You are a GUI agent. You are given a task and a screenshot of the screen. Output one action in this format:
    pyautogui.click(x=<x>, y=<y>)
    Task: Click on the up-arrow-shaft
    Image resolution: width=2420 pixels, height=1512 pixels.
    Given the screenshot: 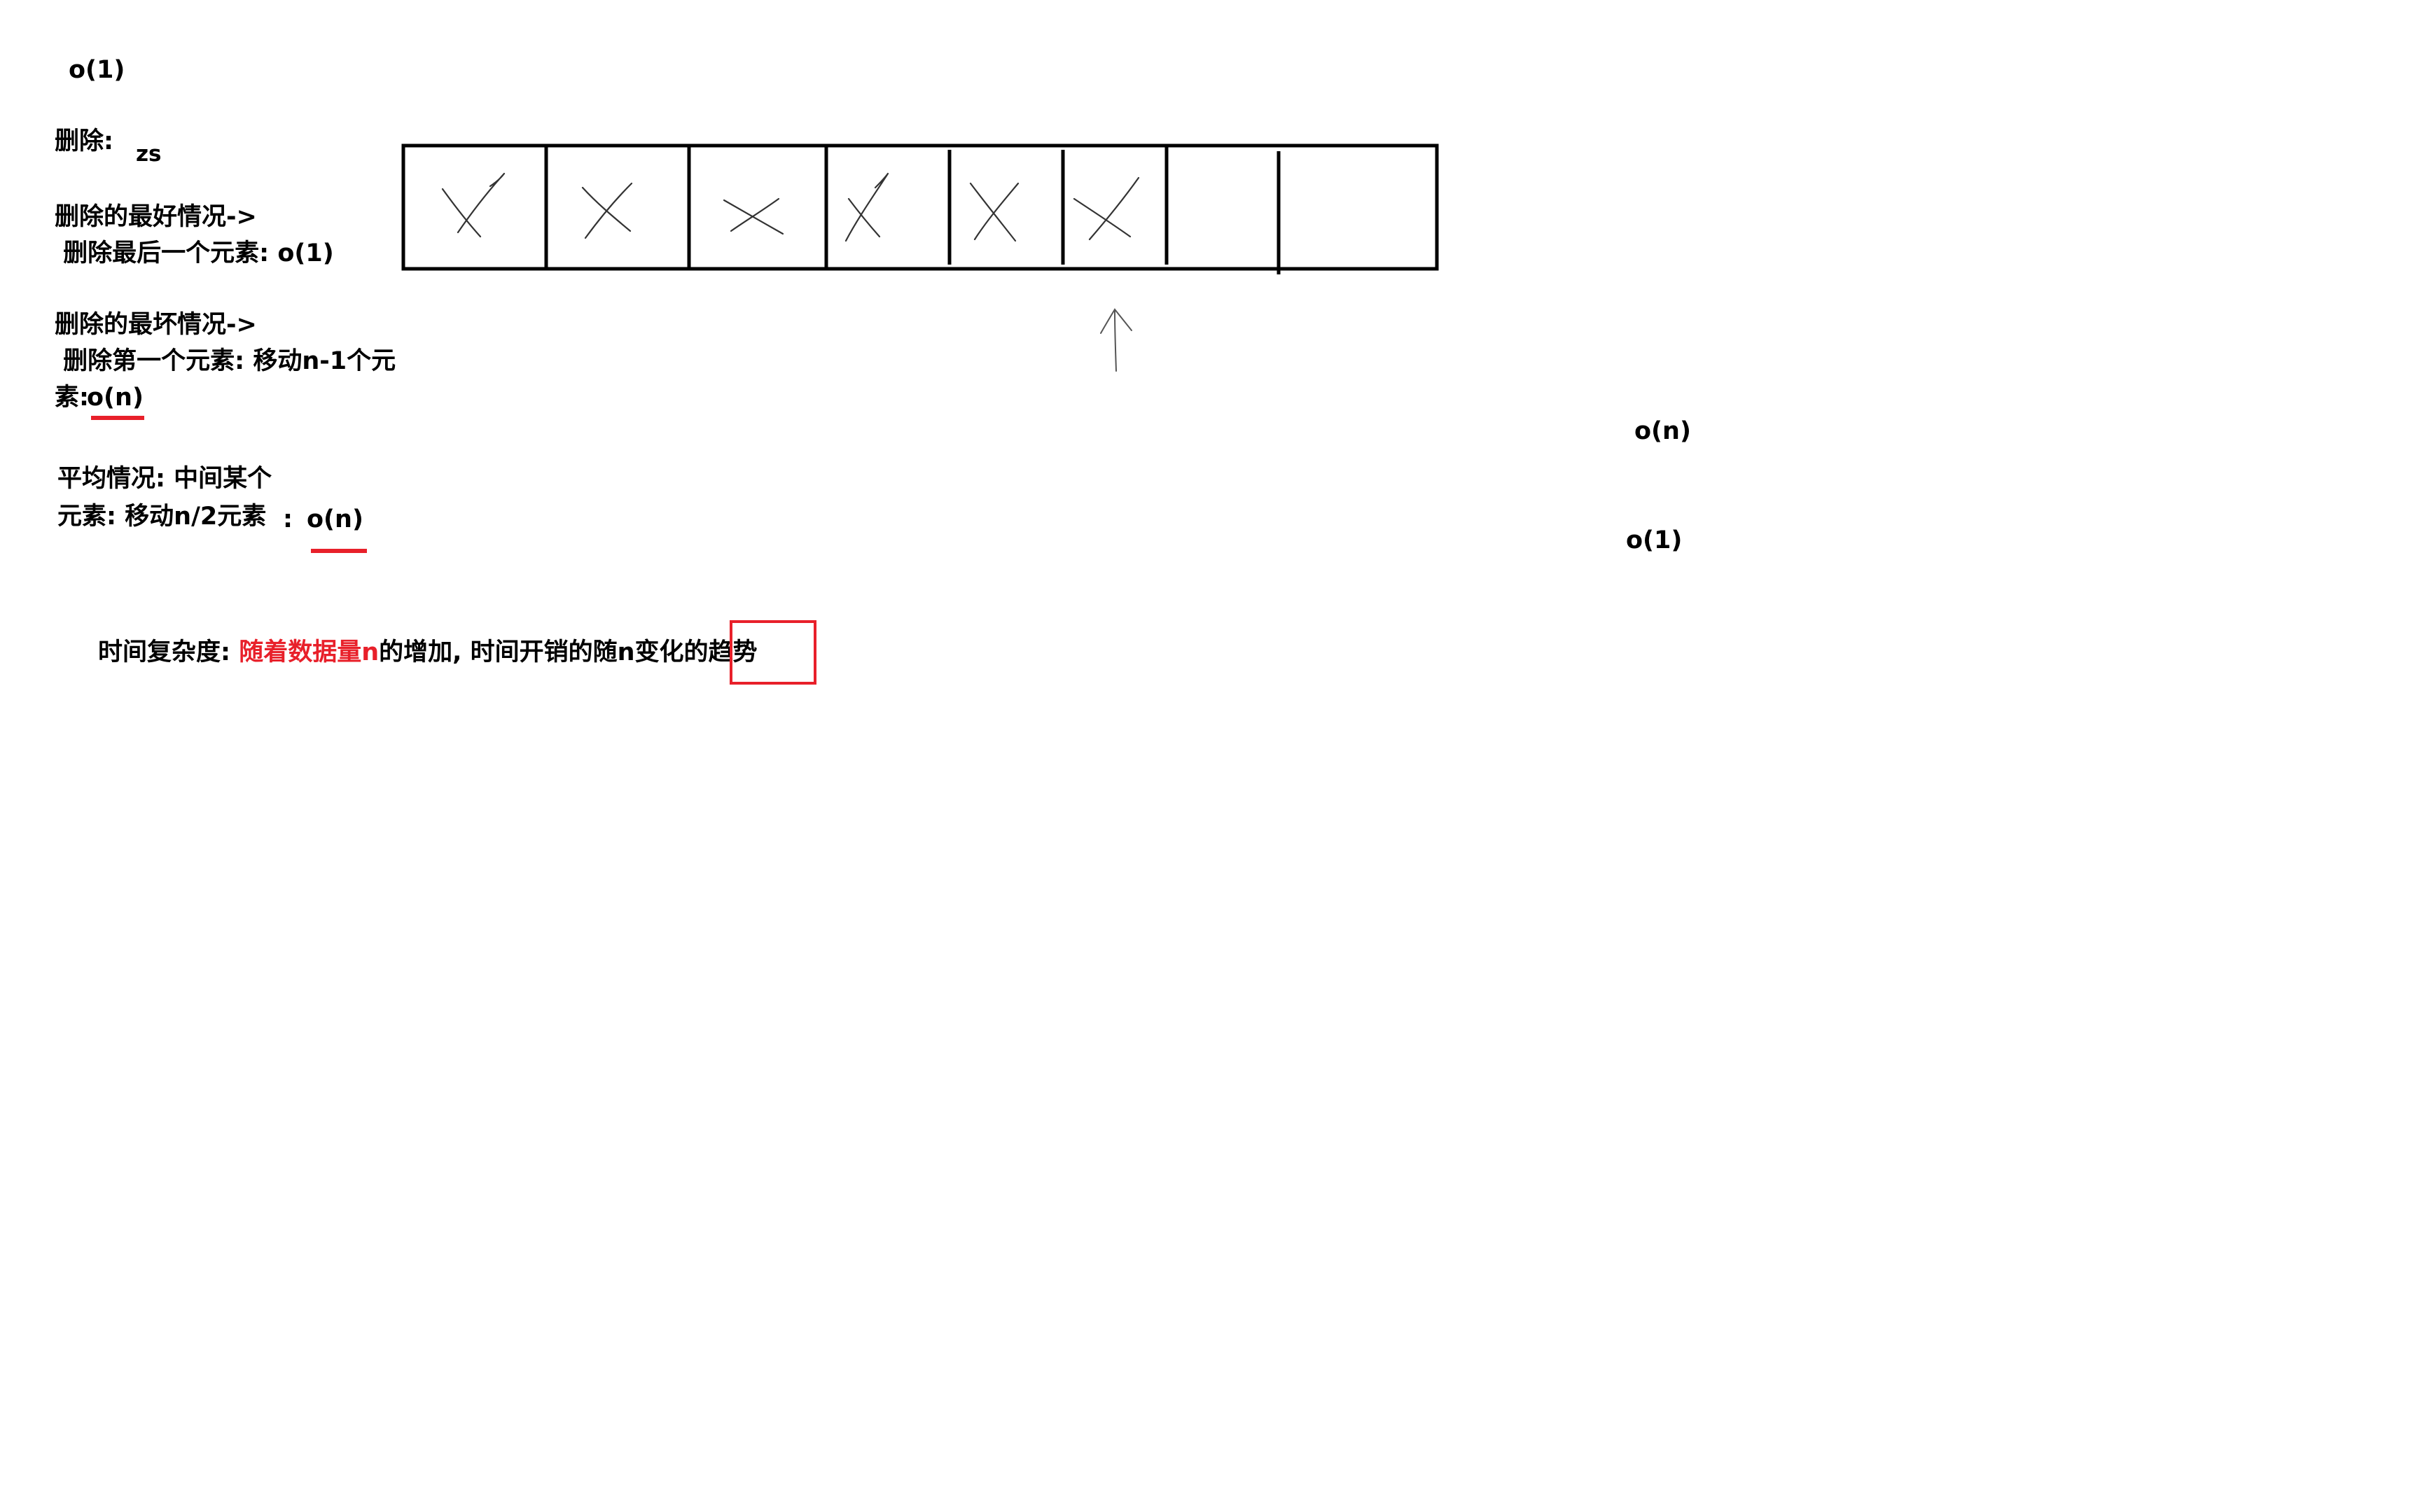 What is the action you would take?
    pyautogui.click(x=1115, y=341)
    